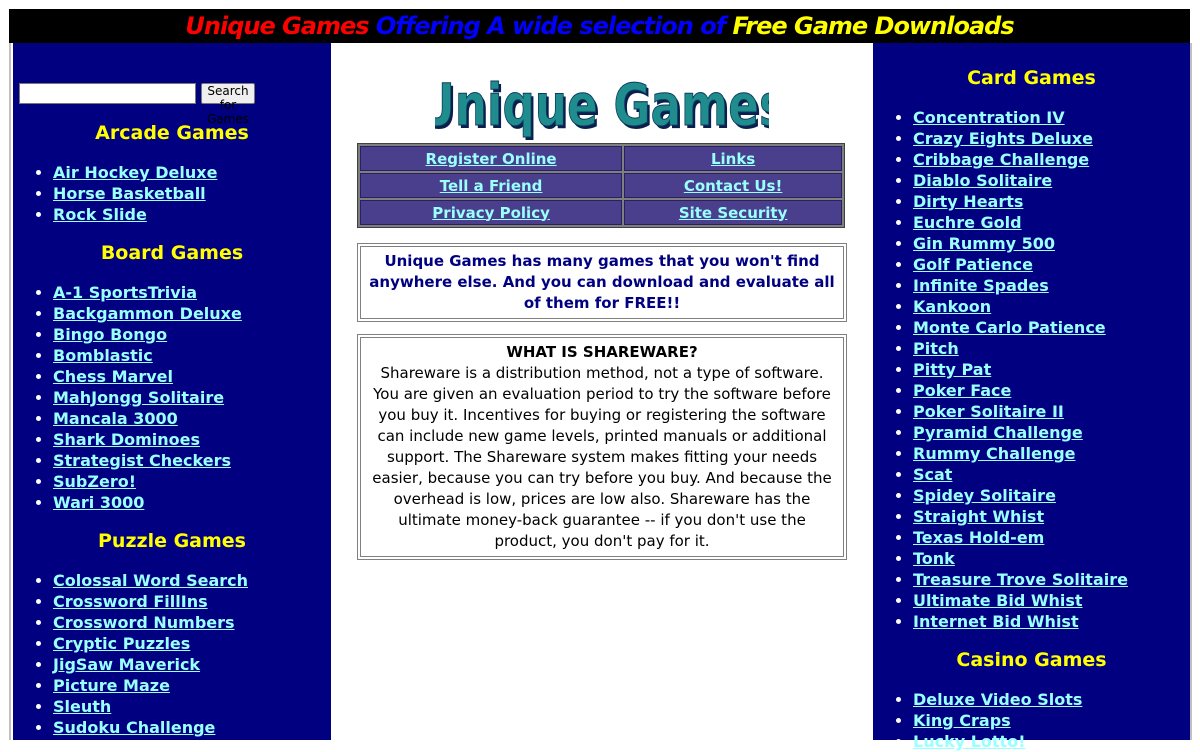  Describe the element at coordinates (125, 292) in the screenshot. I see `game-link: A-1 SportsTrivia` at that location.